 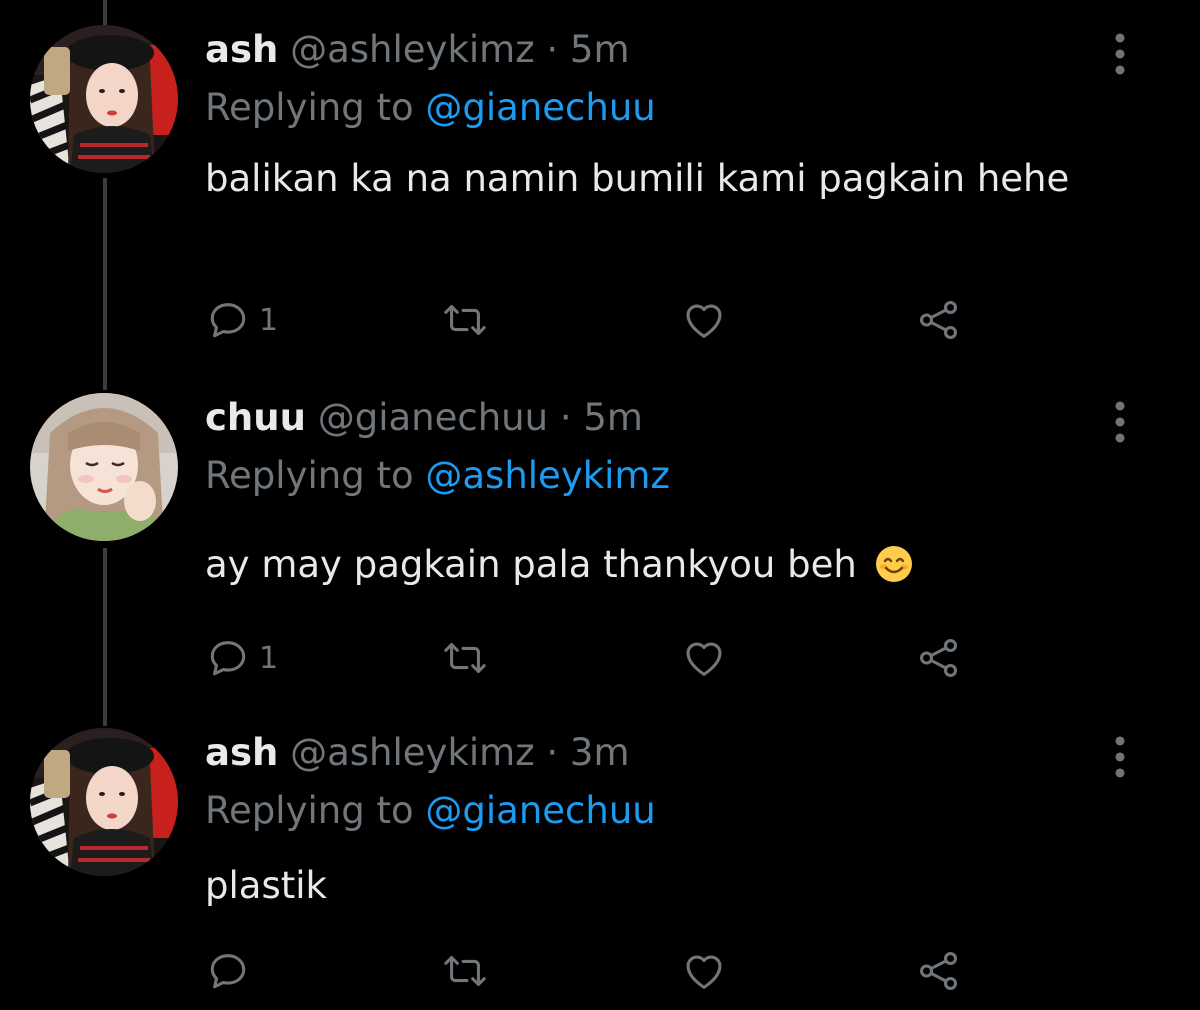 I want to click on replying-to-handle: @ashleykimz, so click(x=547, y=475).